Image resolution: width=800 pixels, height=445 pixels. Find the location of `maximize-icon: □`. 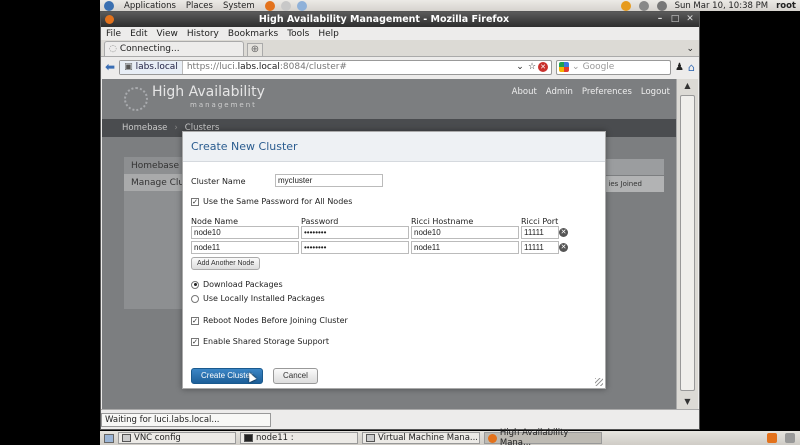

maximize-icon: □ is located at coordinates (675, 19).